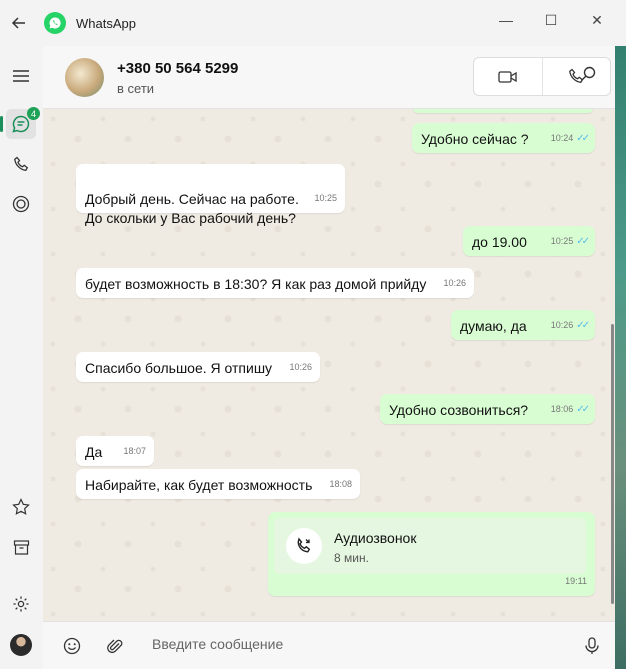 This screenshot has height=669, width=626. Describe the element at coordinates (33, 113) in the screenshot. I see `unread-count-badge: 4` at that location.